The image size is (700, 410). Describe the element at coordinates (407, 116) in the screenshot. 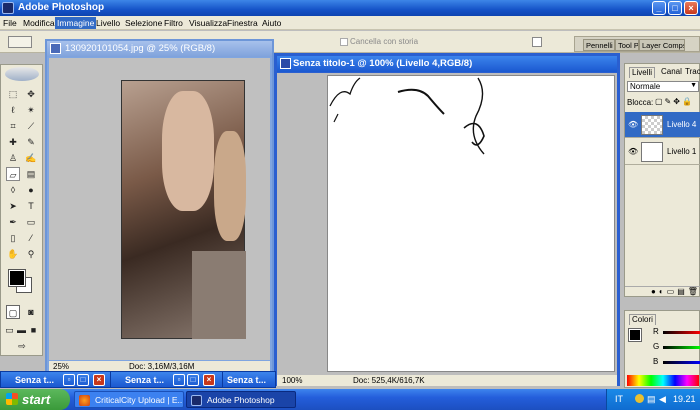

I see `sketch-strokes` at that location.